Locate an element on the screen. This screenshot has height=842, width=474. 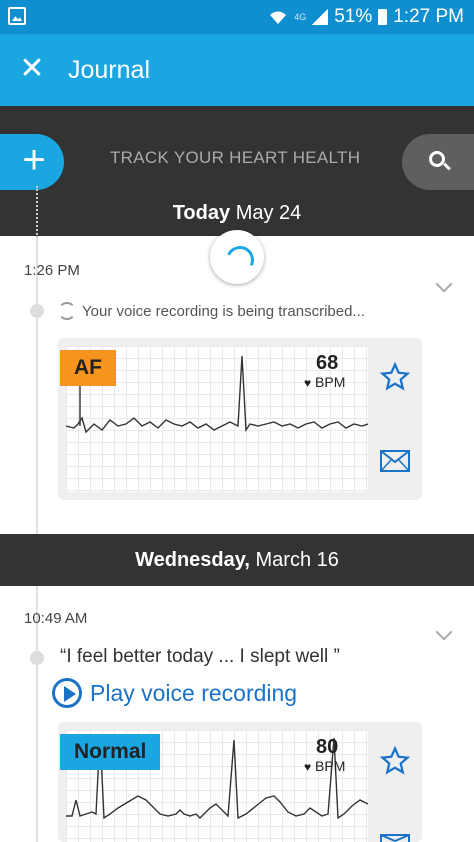
battery-percent: 51% is located at coordinates (353, 16).